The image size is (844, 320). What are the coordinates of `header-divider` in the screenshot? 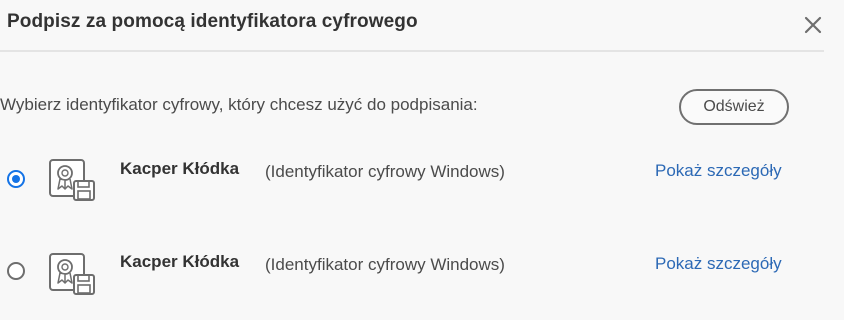 It's located at (412, 51).